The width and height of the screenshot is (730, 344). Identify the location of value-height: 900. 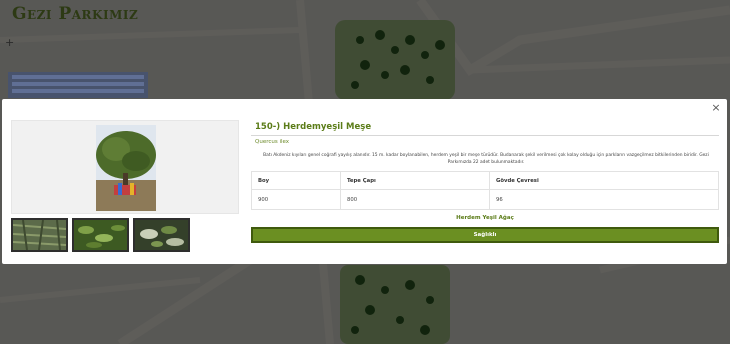
(296, 199).